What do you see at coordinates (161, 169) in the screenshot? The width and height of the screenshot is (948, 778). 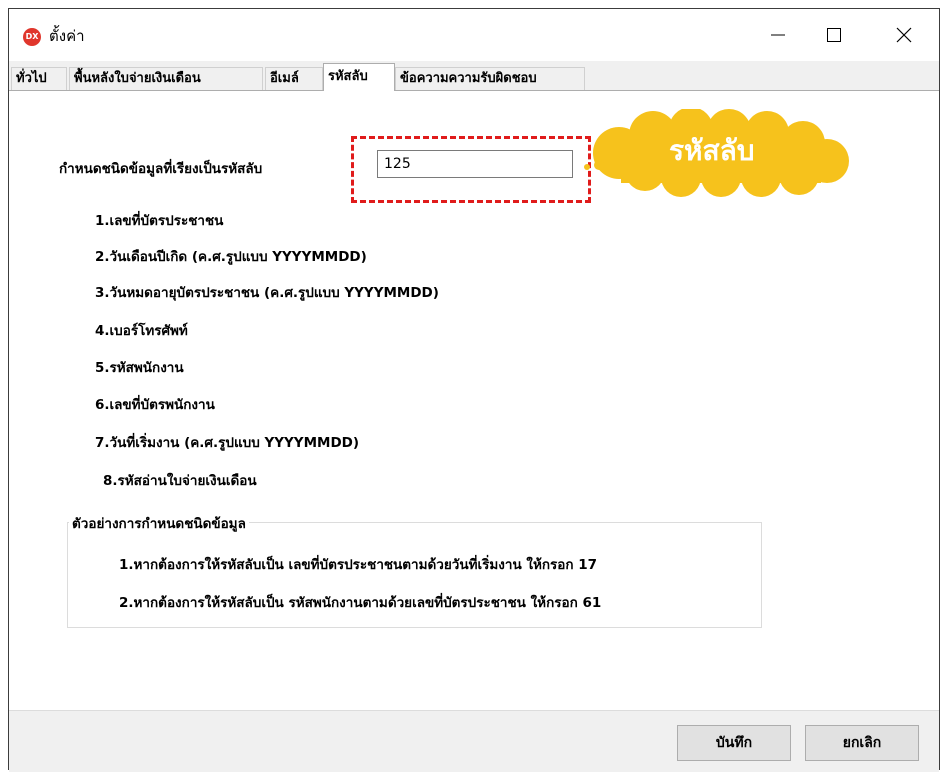 I see `password-field-label: กำหนดชนิดข้อมูลที่เรียงเป็นรหัสลับ` at bounding box center [161, 169].